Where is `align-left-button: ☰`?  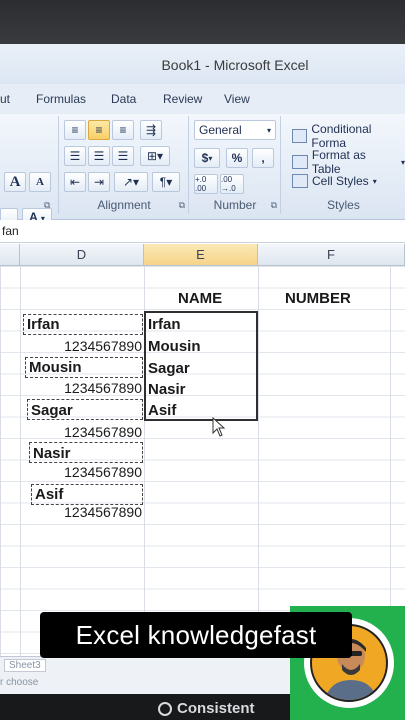 align-left-button: ☰ is located at coordinates (75, 156).